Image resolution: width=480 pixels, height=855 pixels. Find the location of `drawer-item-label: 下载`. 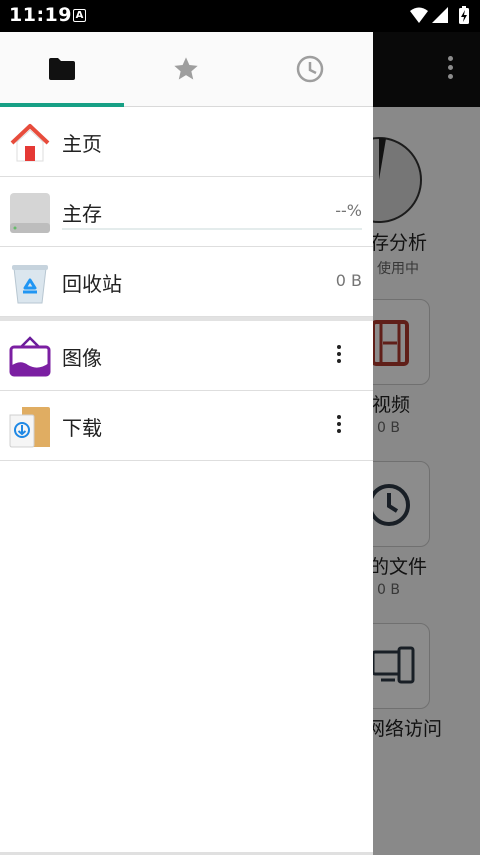

drawer-item-label: 下载 is located at coordinates (82, 428).